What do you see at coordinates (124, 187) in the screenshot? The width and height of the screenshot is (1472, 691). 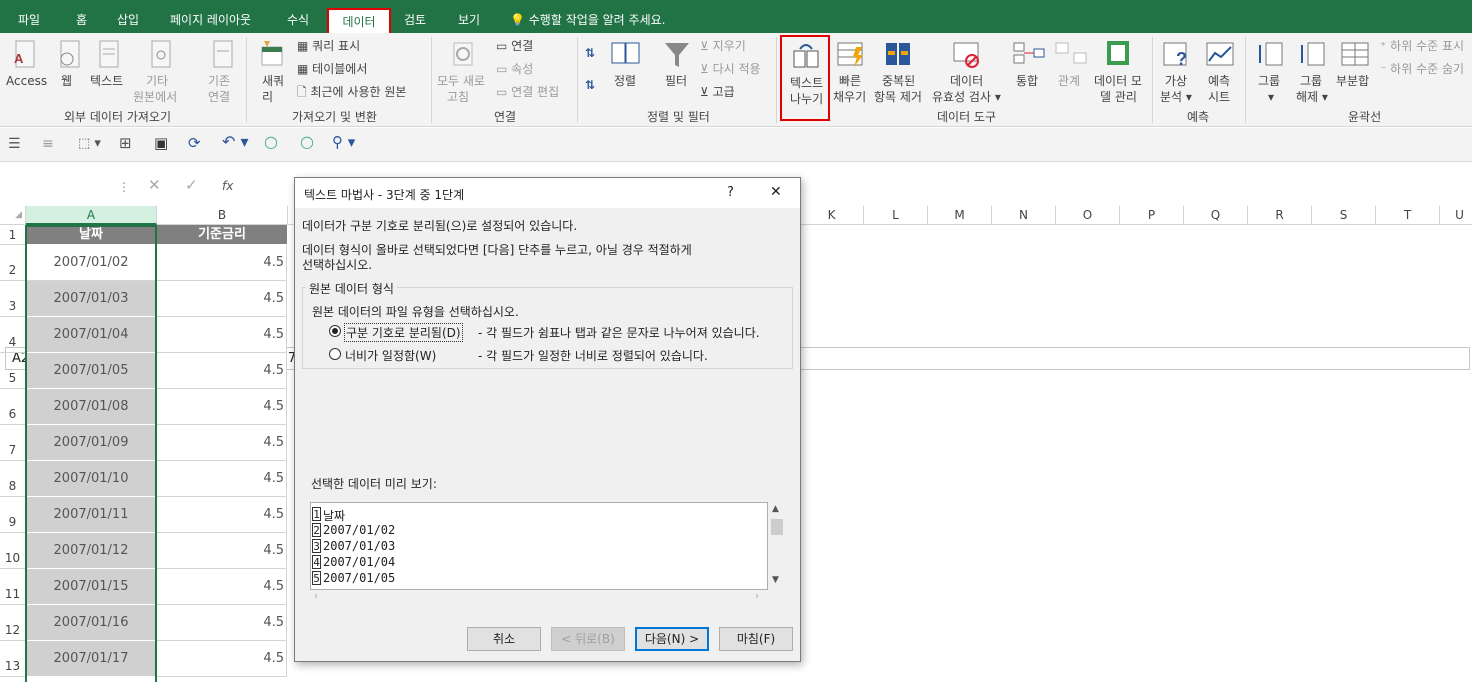 I see `more-options-icon: ⋮` at bounding box center [124, 187].